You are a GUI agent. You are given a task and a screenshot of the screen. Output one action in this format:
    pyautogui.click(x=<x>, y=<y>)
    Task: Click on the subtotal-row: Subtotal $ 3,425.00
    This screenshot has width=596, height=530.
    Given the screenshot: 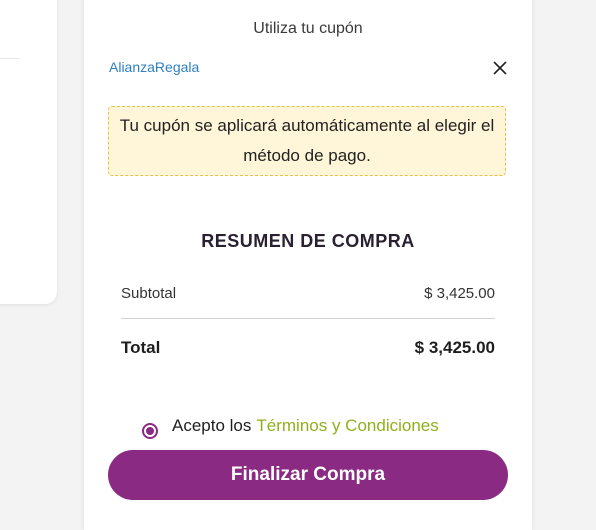 What is the action you would take?
    pyautogui.click(x=308, y=293)
    